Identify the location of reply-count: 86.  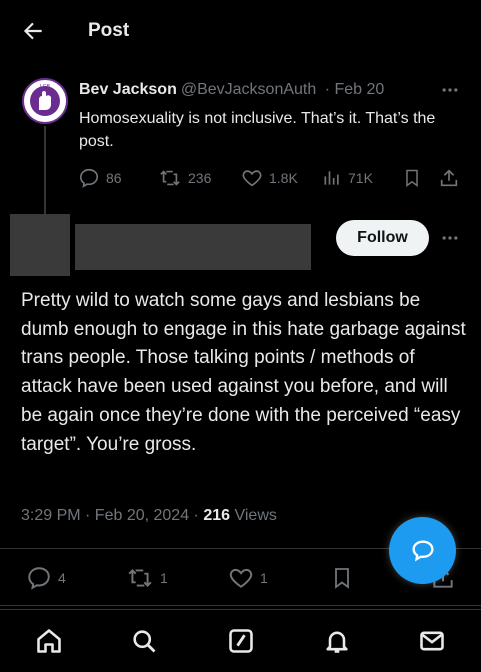
(114, 178).